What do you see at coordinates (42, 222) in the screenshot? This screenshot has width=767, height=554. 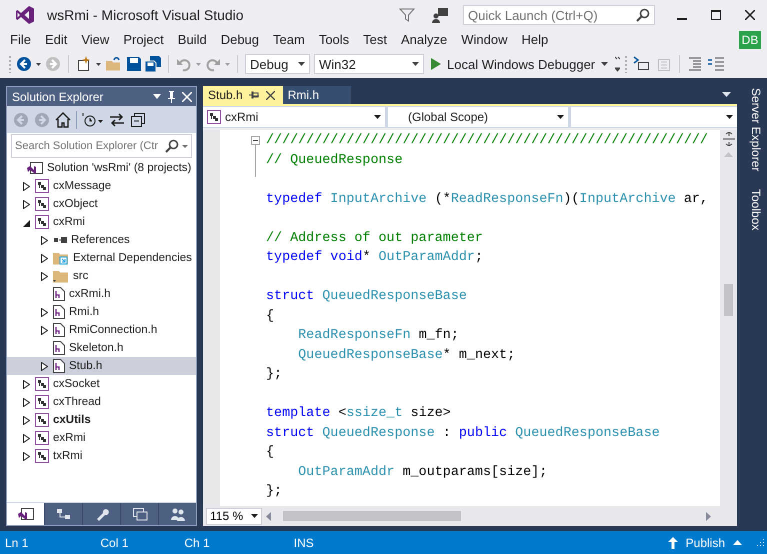 I see `project-icon` at bounding box center [42, 222].